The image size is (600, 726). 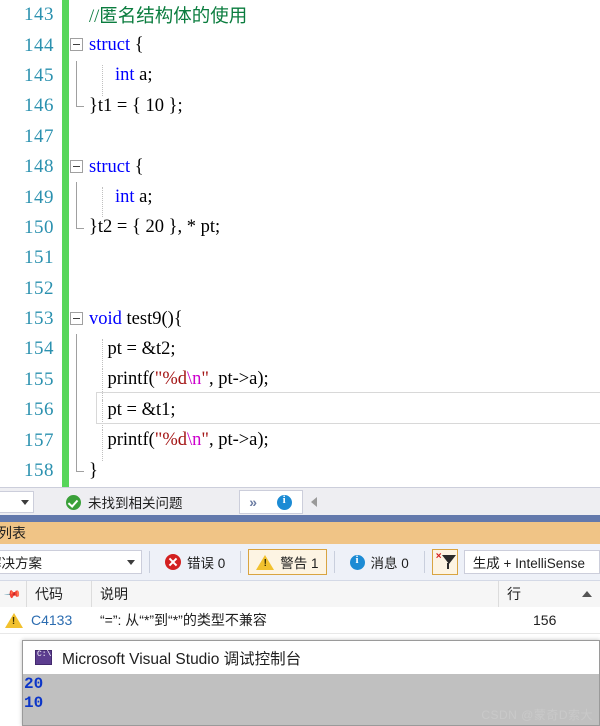 What do you see at coordinates (149, 562) in the screenshot?
I see `toolbar-separator` at bounding box center [149, 562].